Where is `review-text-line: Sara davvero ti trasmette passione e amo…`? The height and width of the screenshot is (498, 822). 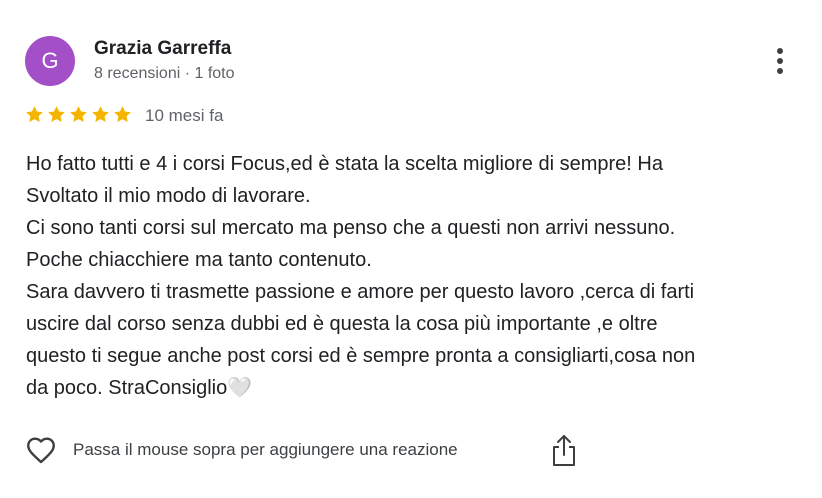
review-text-line: Sara davvero ti trasmette passione e amo… is located at coordinates (360, 292).